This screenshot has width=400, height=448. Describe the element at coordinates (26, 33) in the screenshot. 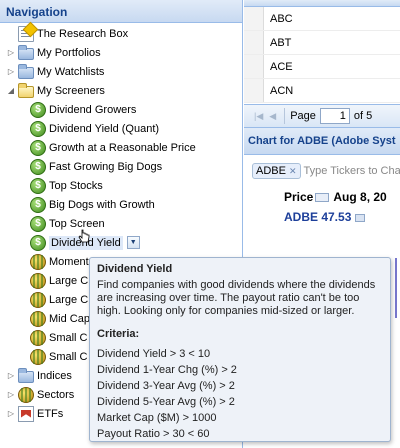

I see `research-box-icon` at that location.